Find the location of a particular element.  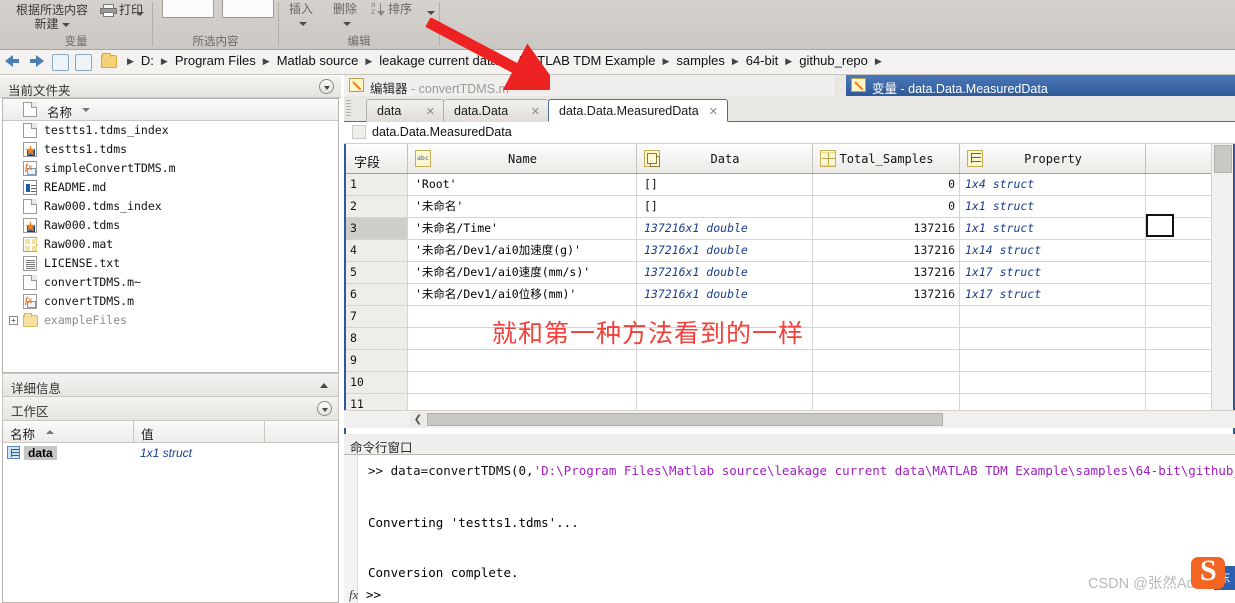

name-cell: '未命名/Dev1/ai0速度(mm/s)' is located at coordinates (523, 272).